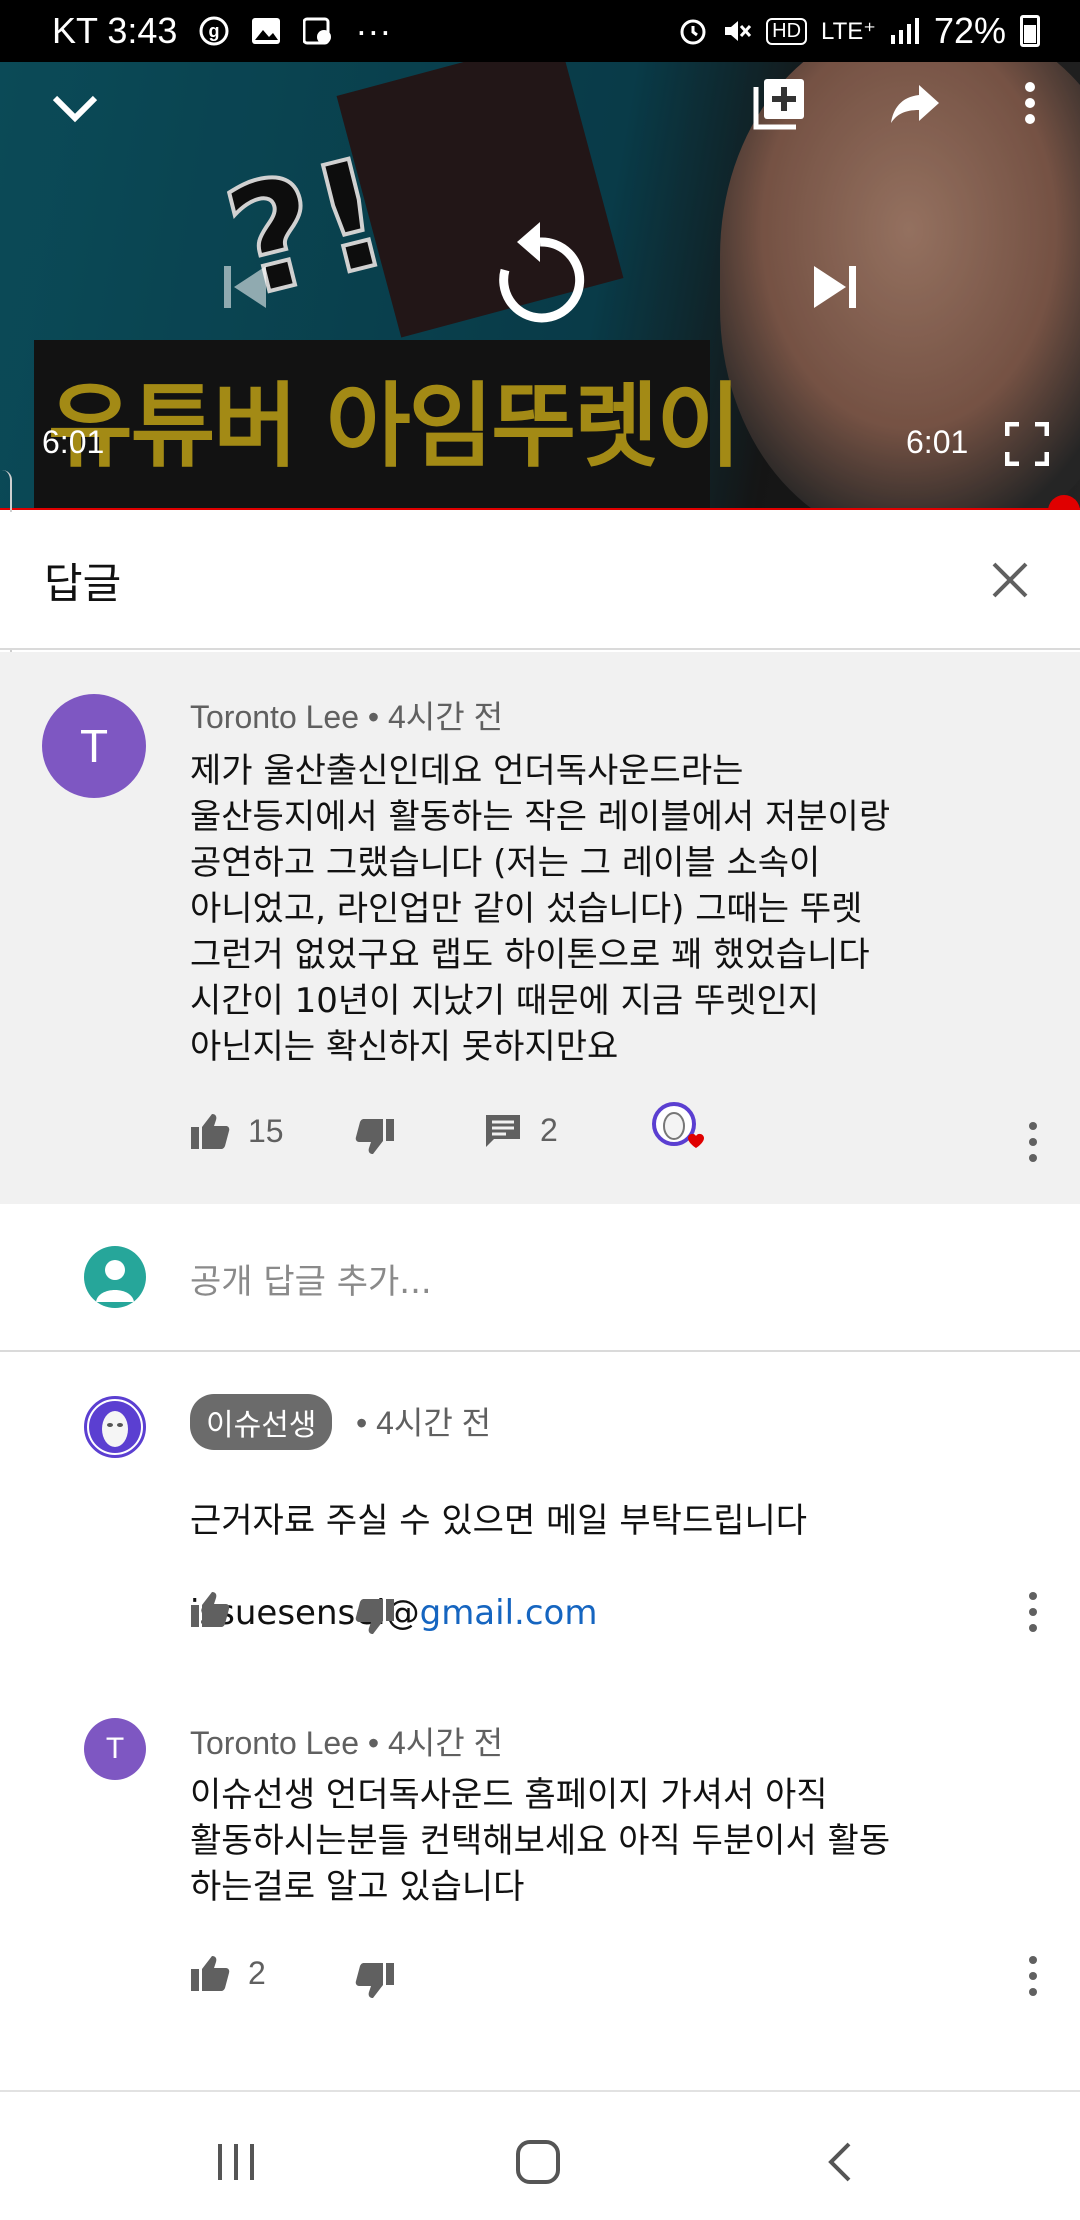 Image resolution: width=1080 pixels, height=2220 pixels. I want to click on user-avatar, so click(115, 1277).